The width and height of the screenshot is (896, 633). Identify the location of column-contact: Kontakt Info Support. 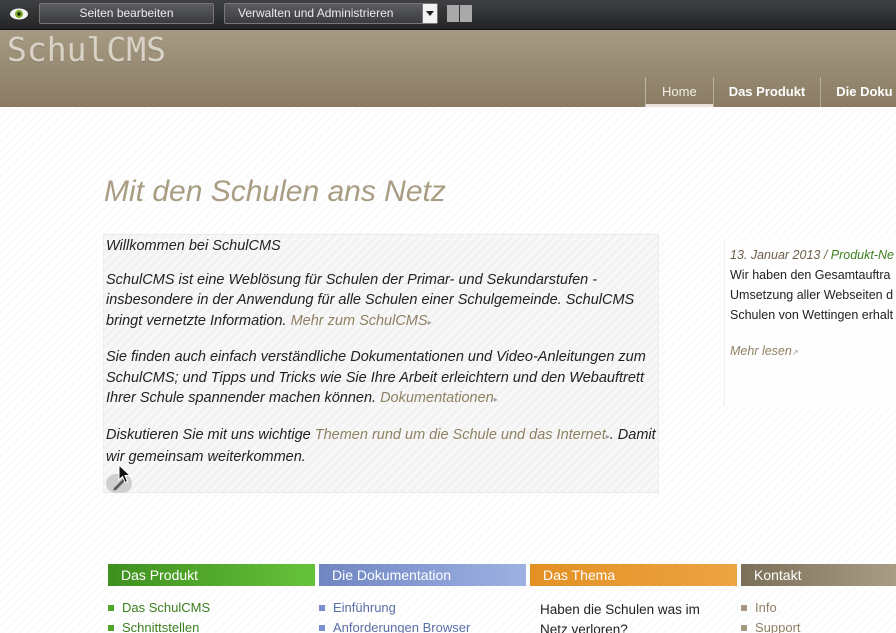
(818, 598).